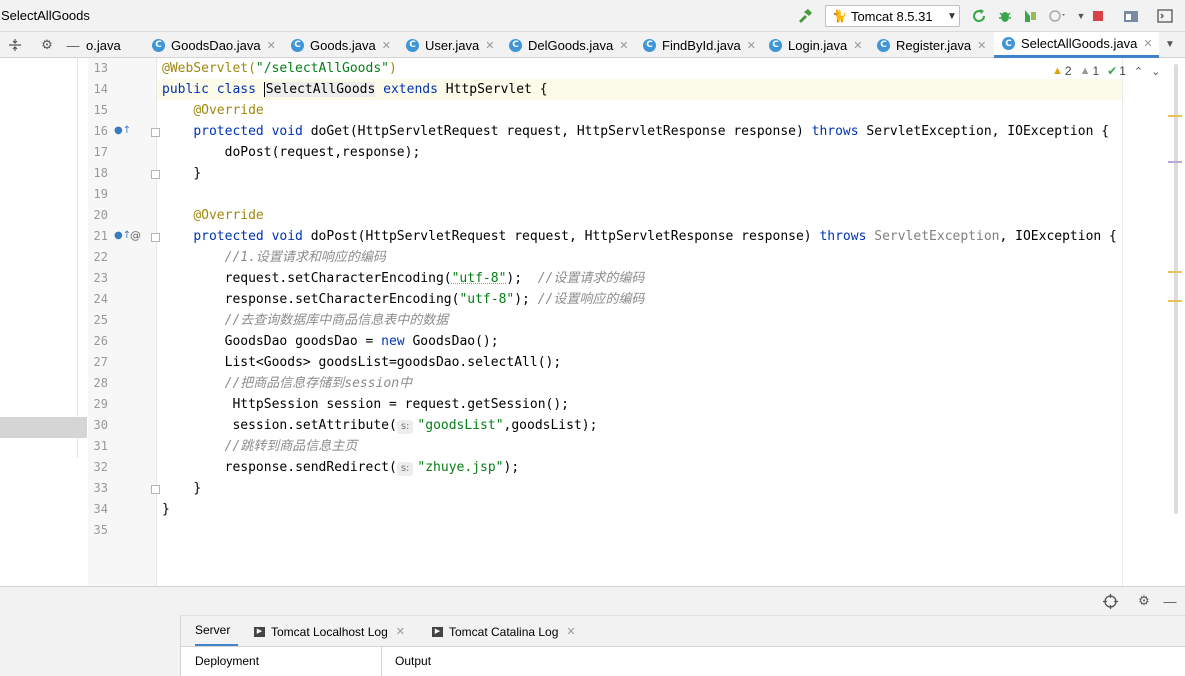 The image size is (1185, 676). What do you see at coordinates (100, 89) in the screenshot?
I see `line-number: 14` at bounding box center [100, 89].